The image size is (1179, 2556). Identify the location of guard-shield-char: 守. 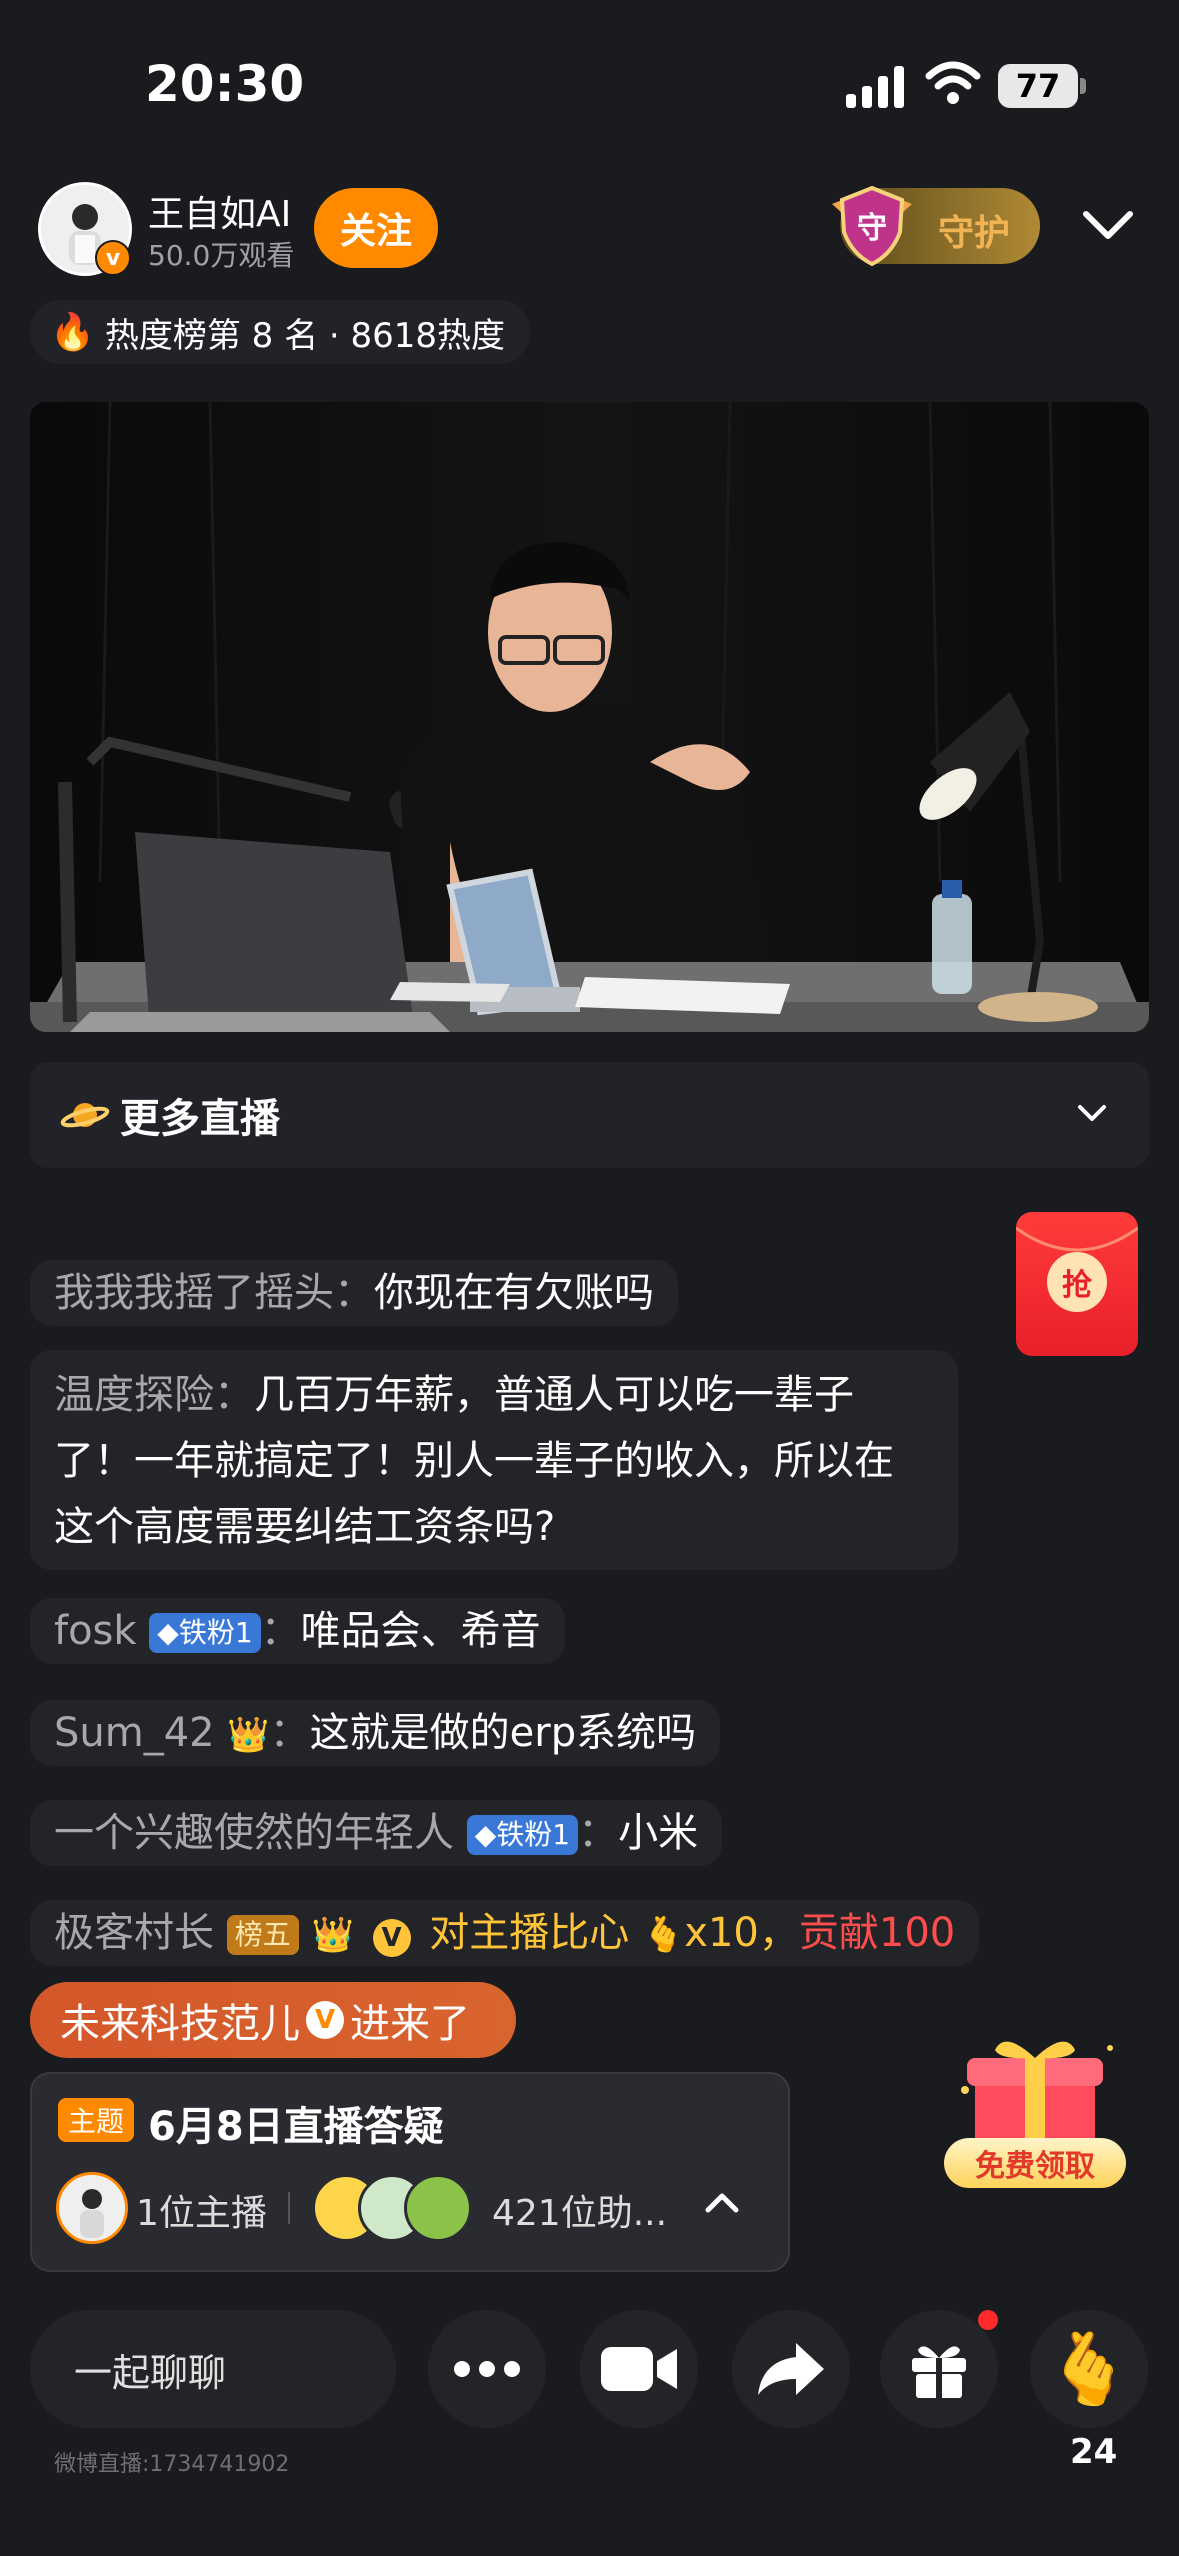
(872, 228).